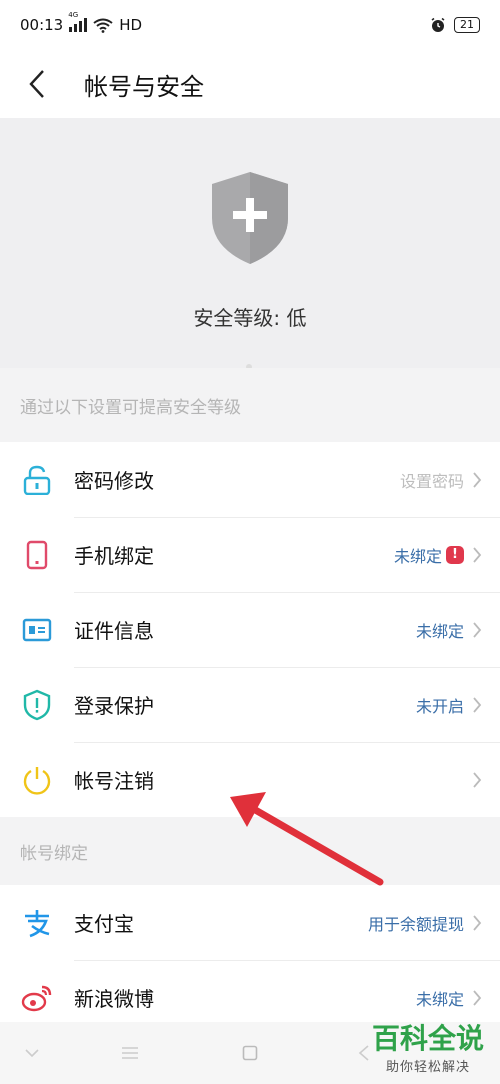 The image size is (500, 1084). Describe the element at coordinates (427, 1038) in the screenshot. I see `watermark-title: 百科全说` at that location.